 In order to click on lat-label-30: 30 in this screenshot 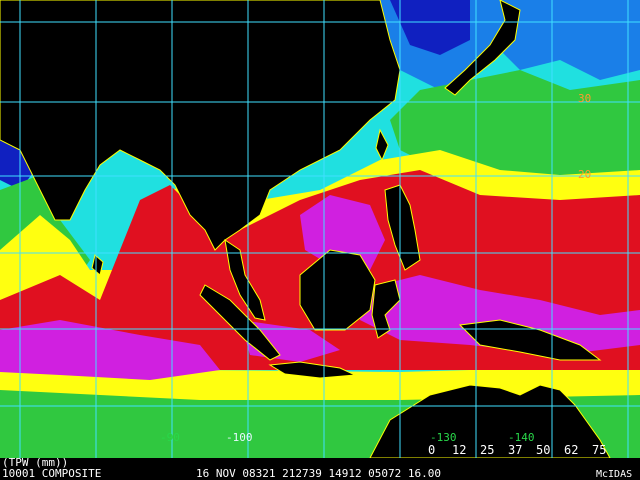, I will do `click(585, 98)`.